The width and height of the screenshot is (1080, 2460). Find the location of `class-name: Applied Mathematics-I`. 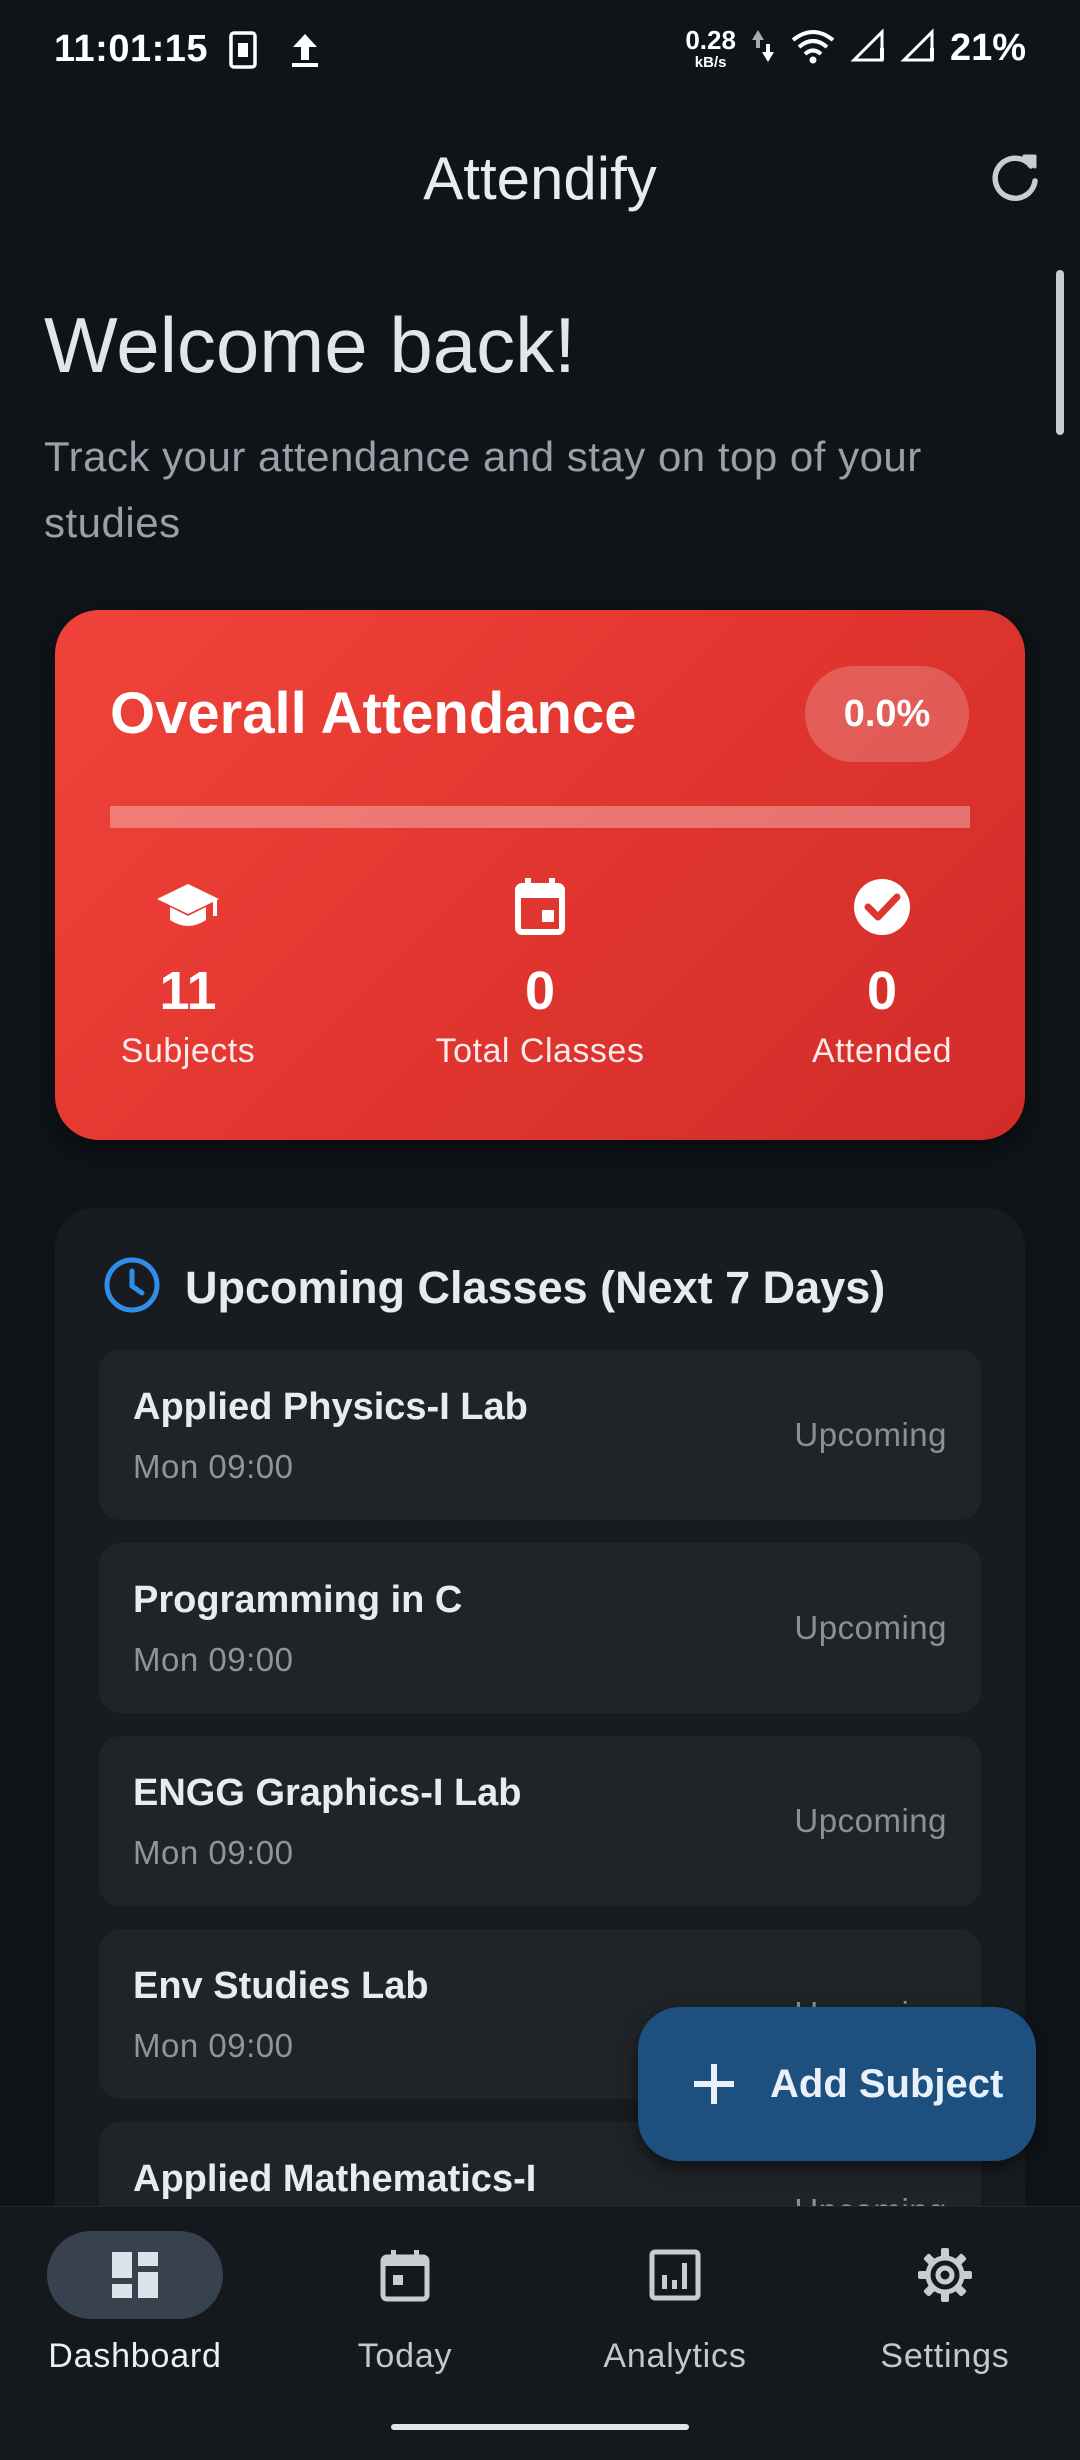

class-name: Applied Mathematics-I is located at coordinates (335, 2179).